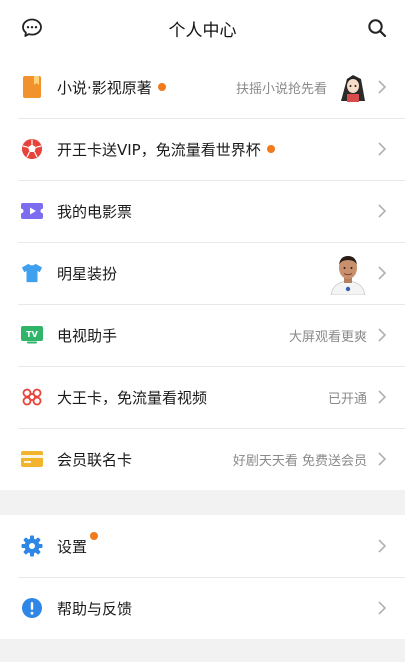 The image size is (405, 662). Describe the element at coordinates (111, 87) in the screenshot. I see `menu-item-label: 小说·影视原著` at that location.